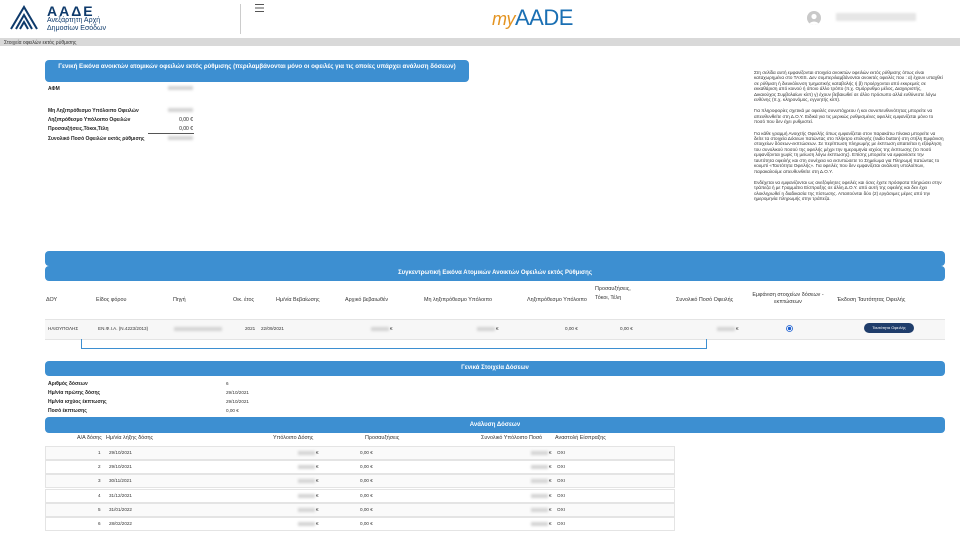 This screenshot has width=960, height=546. Describe the element at coordinates (293, 438) in the screenshot. I see `col-balance: Υπόλοιπο Δόσης` at that location.